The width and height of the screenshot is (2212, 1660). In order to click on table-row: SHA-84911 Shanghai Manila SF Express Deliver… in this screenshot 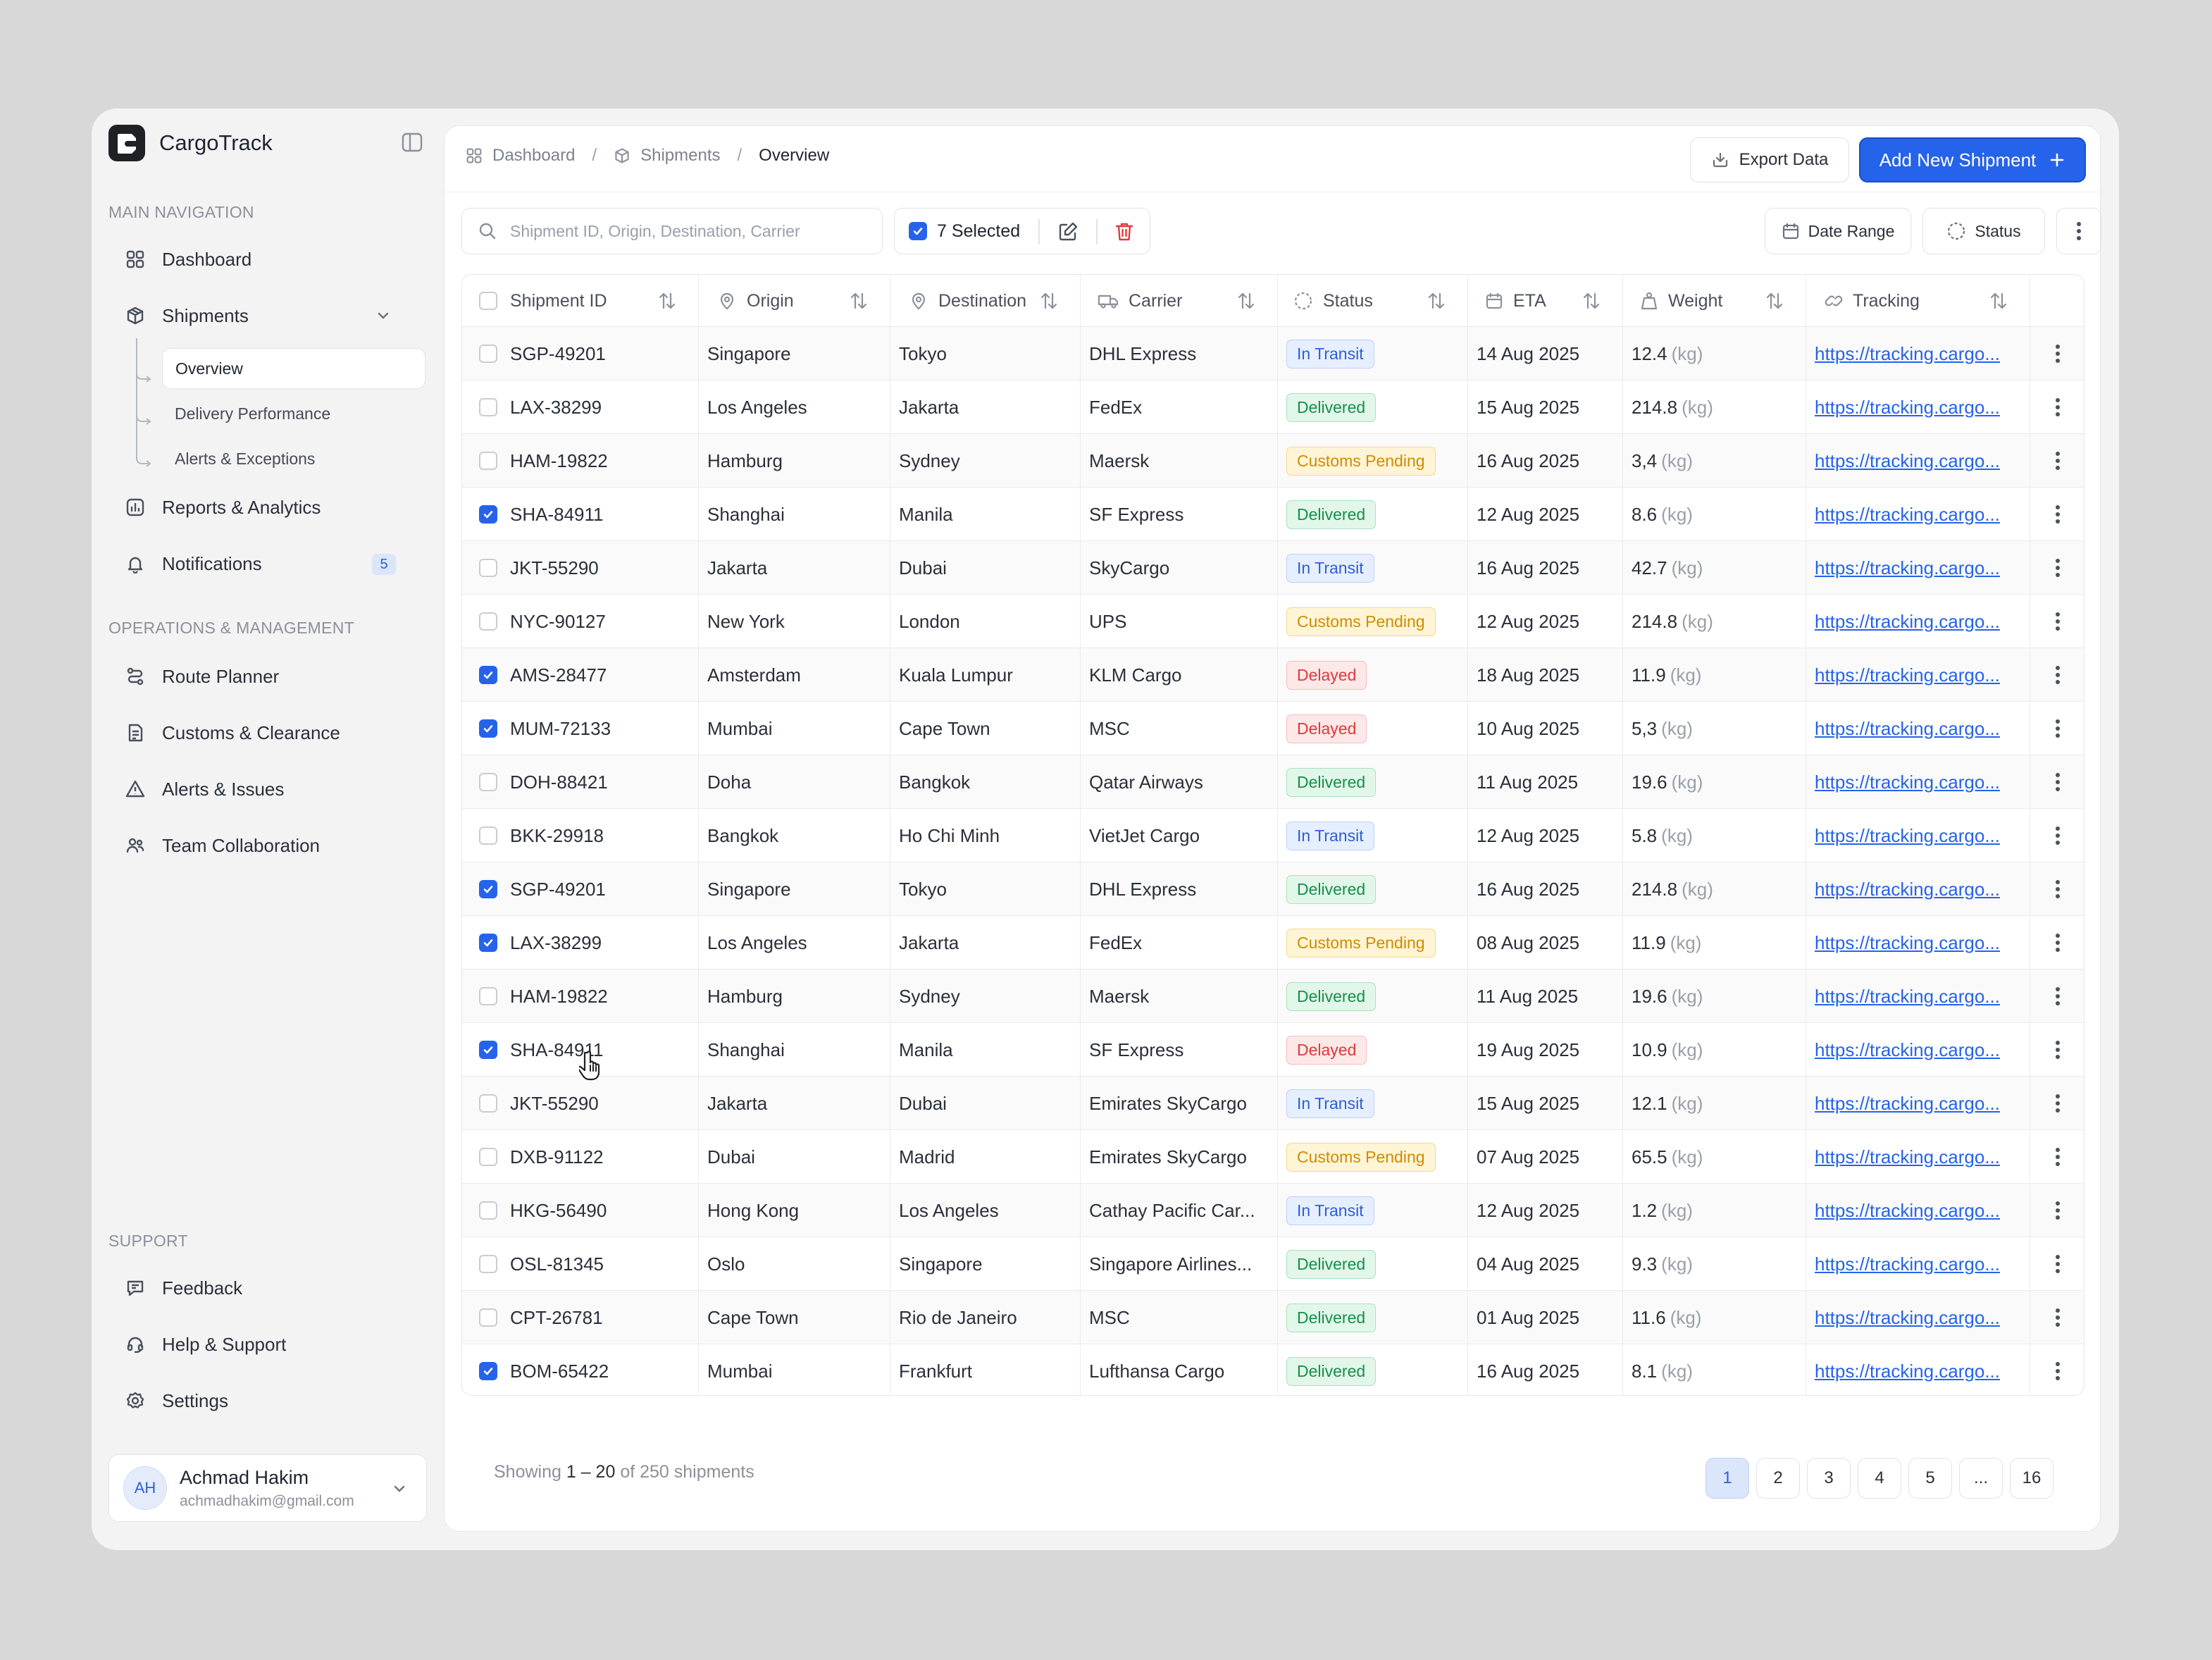, I will do `click(1273, 514)`.